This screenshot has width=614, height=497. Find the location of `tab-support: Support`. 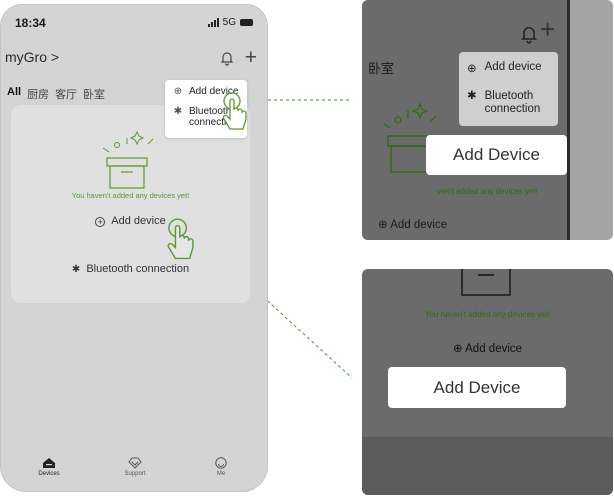

tab-support: Support is located at coordinates (135, 467).